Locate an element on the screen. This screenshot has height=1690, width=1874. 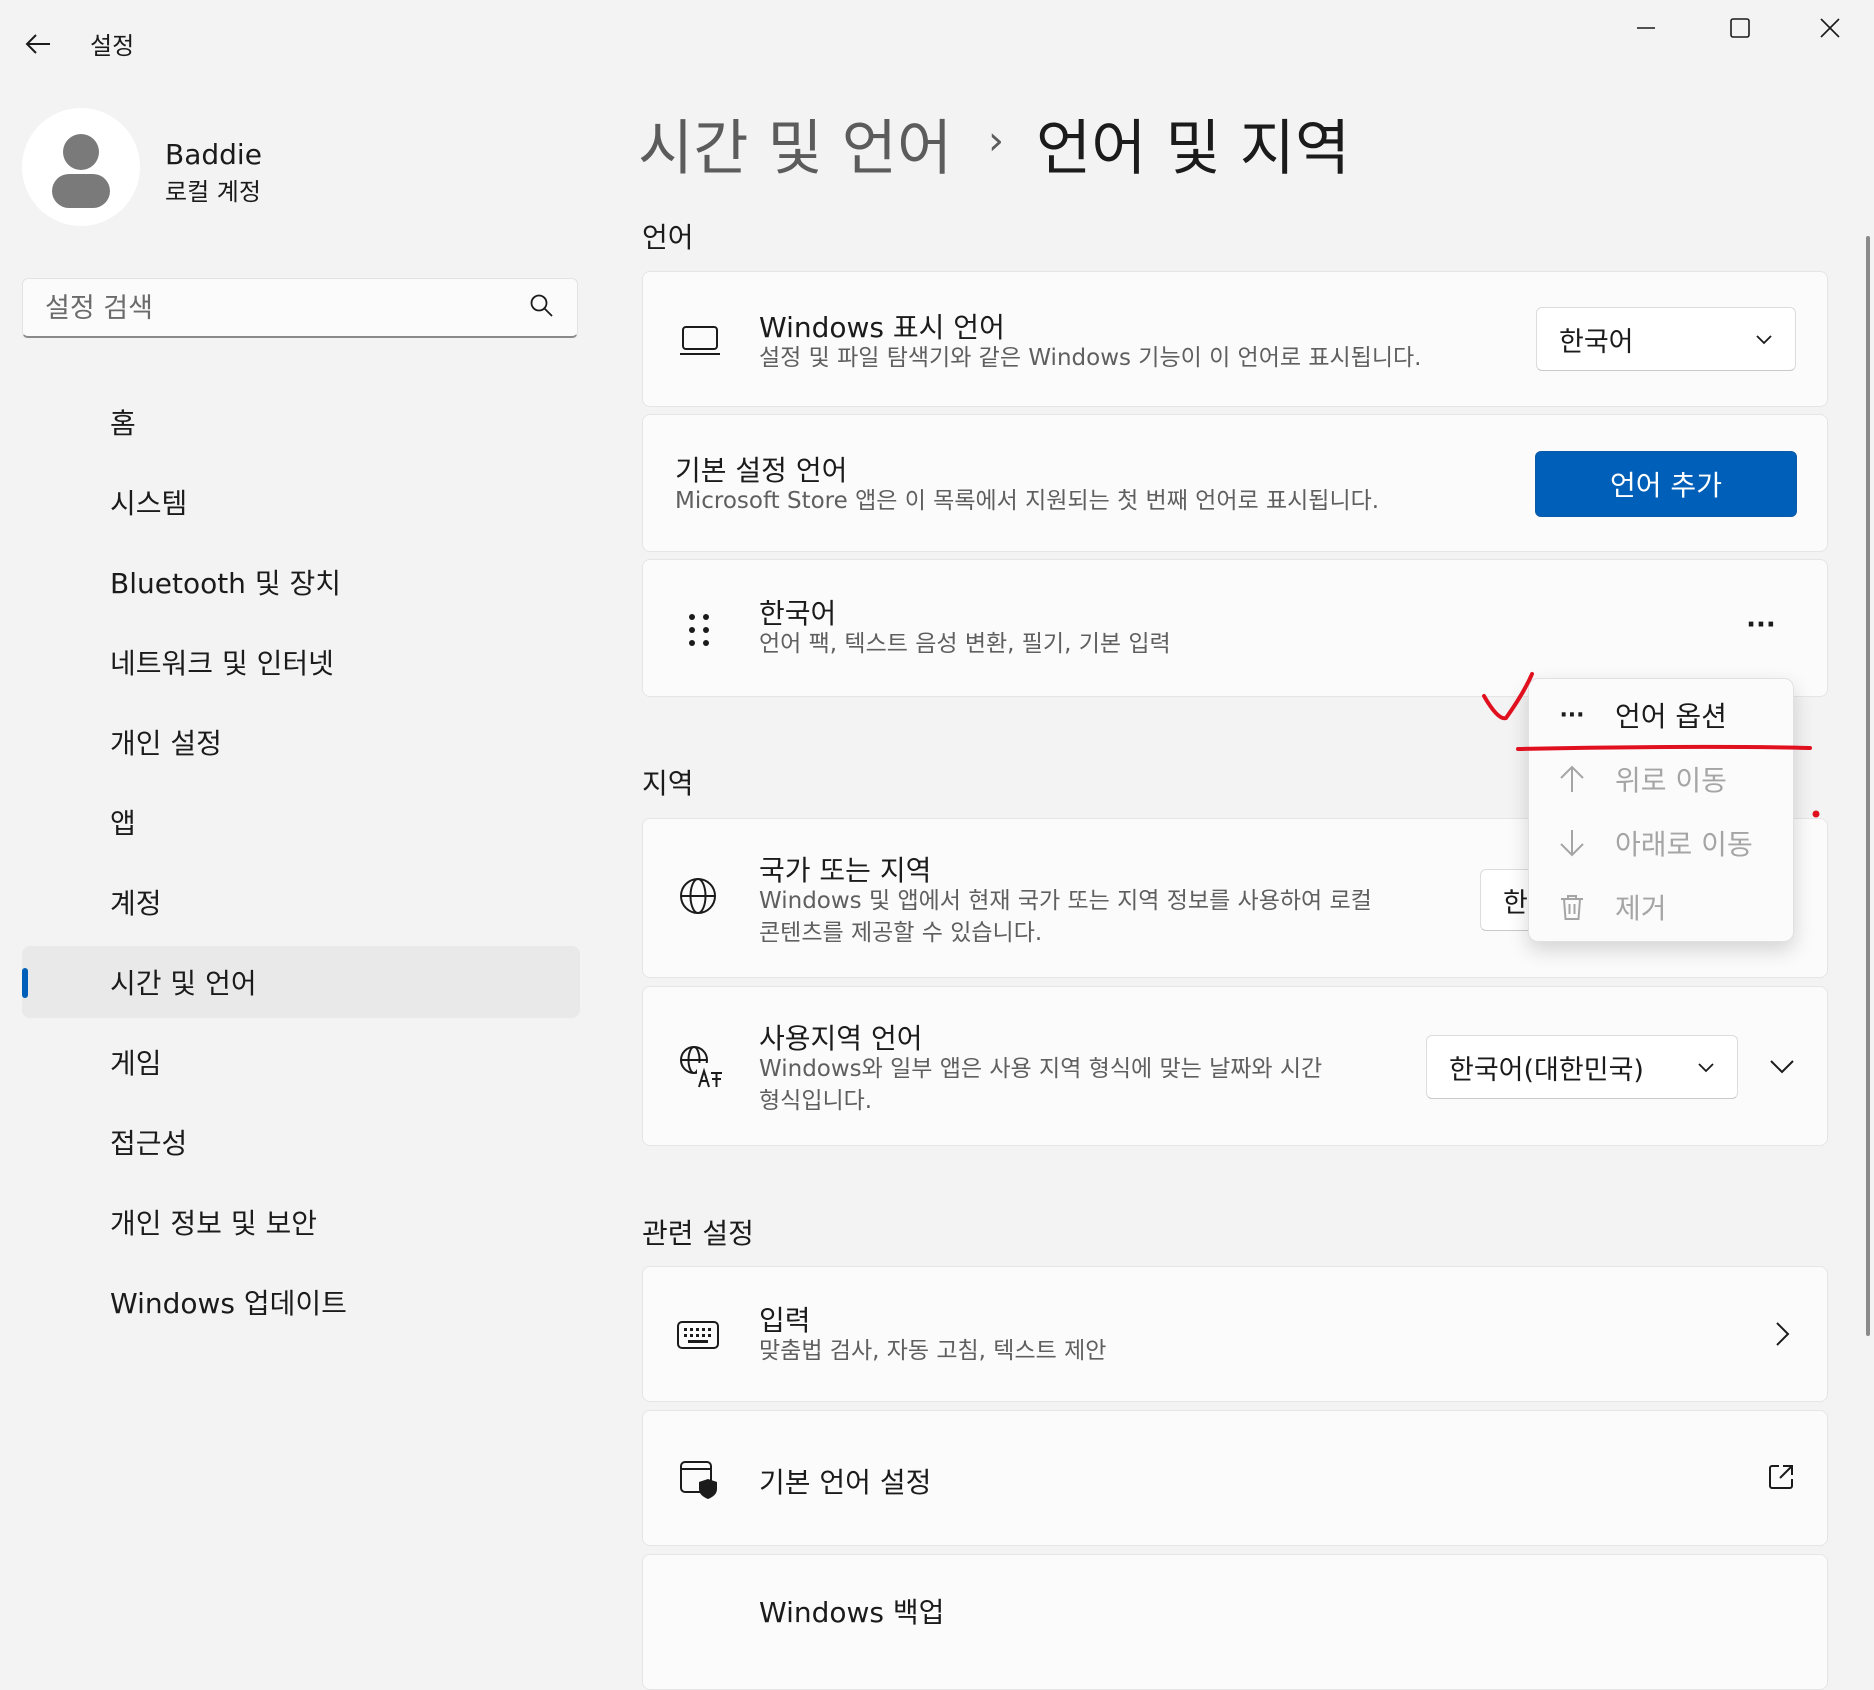
sidebar-item-gaming: 게임 is located at coordinates (301, 1062).